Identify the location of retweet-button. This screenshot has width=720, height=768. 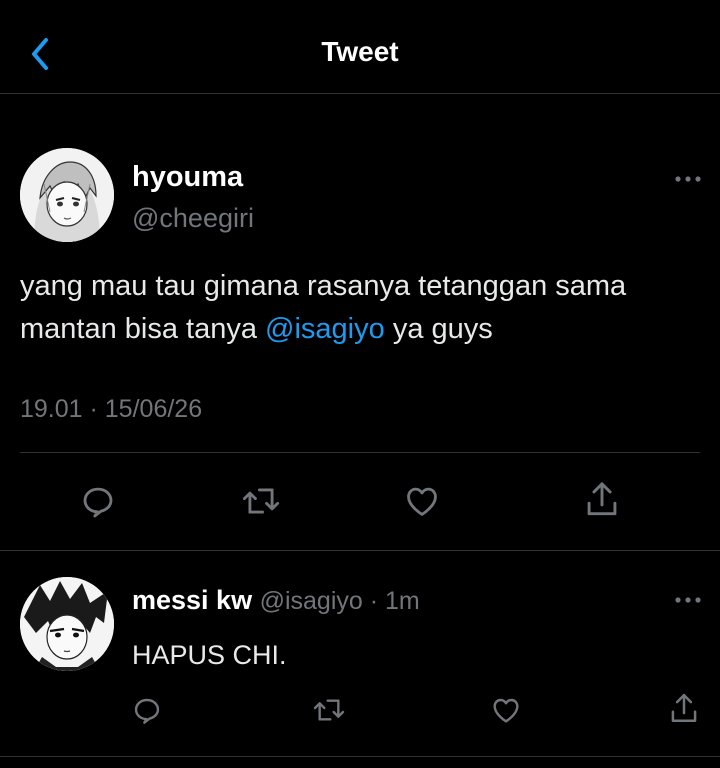
(261, 501).